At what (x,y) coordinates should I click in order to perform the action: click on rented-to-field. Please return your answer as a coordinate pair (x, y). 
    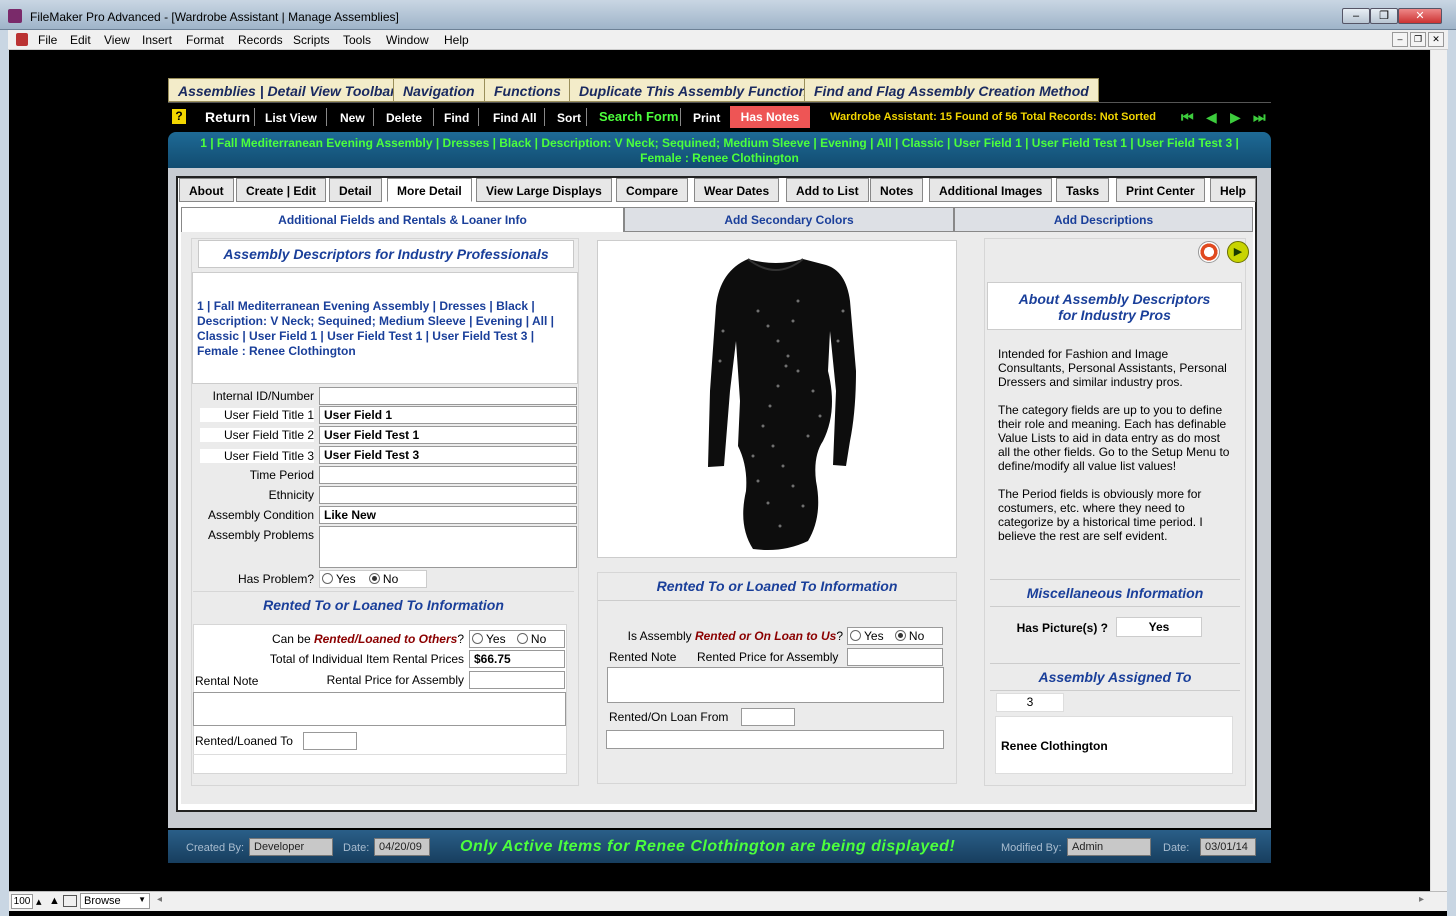
    Looking at the image, I should click on (330, 741).